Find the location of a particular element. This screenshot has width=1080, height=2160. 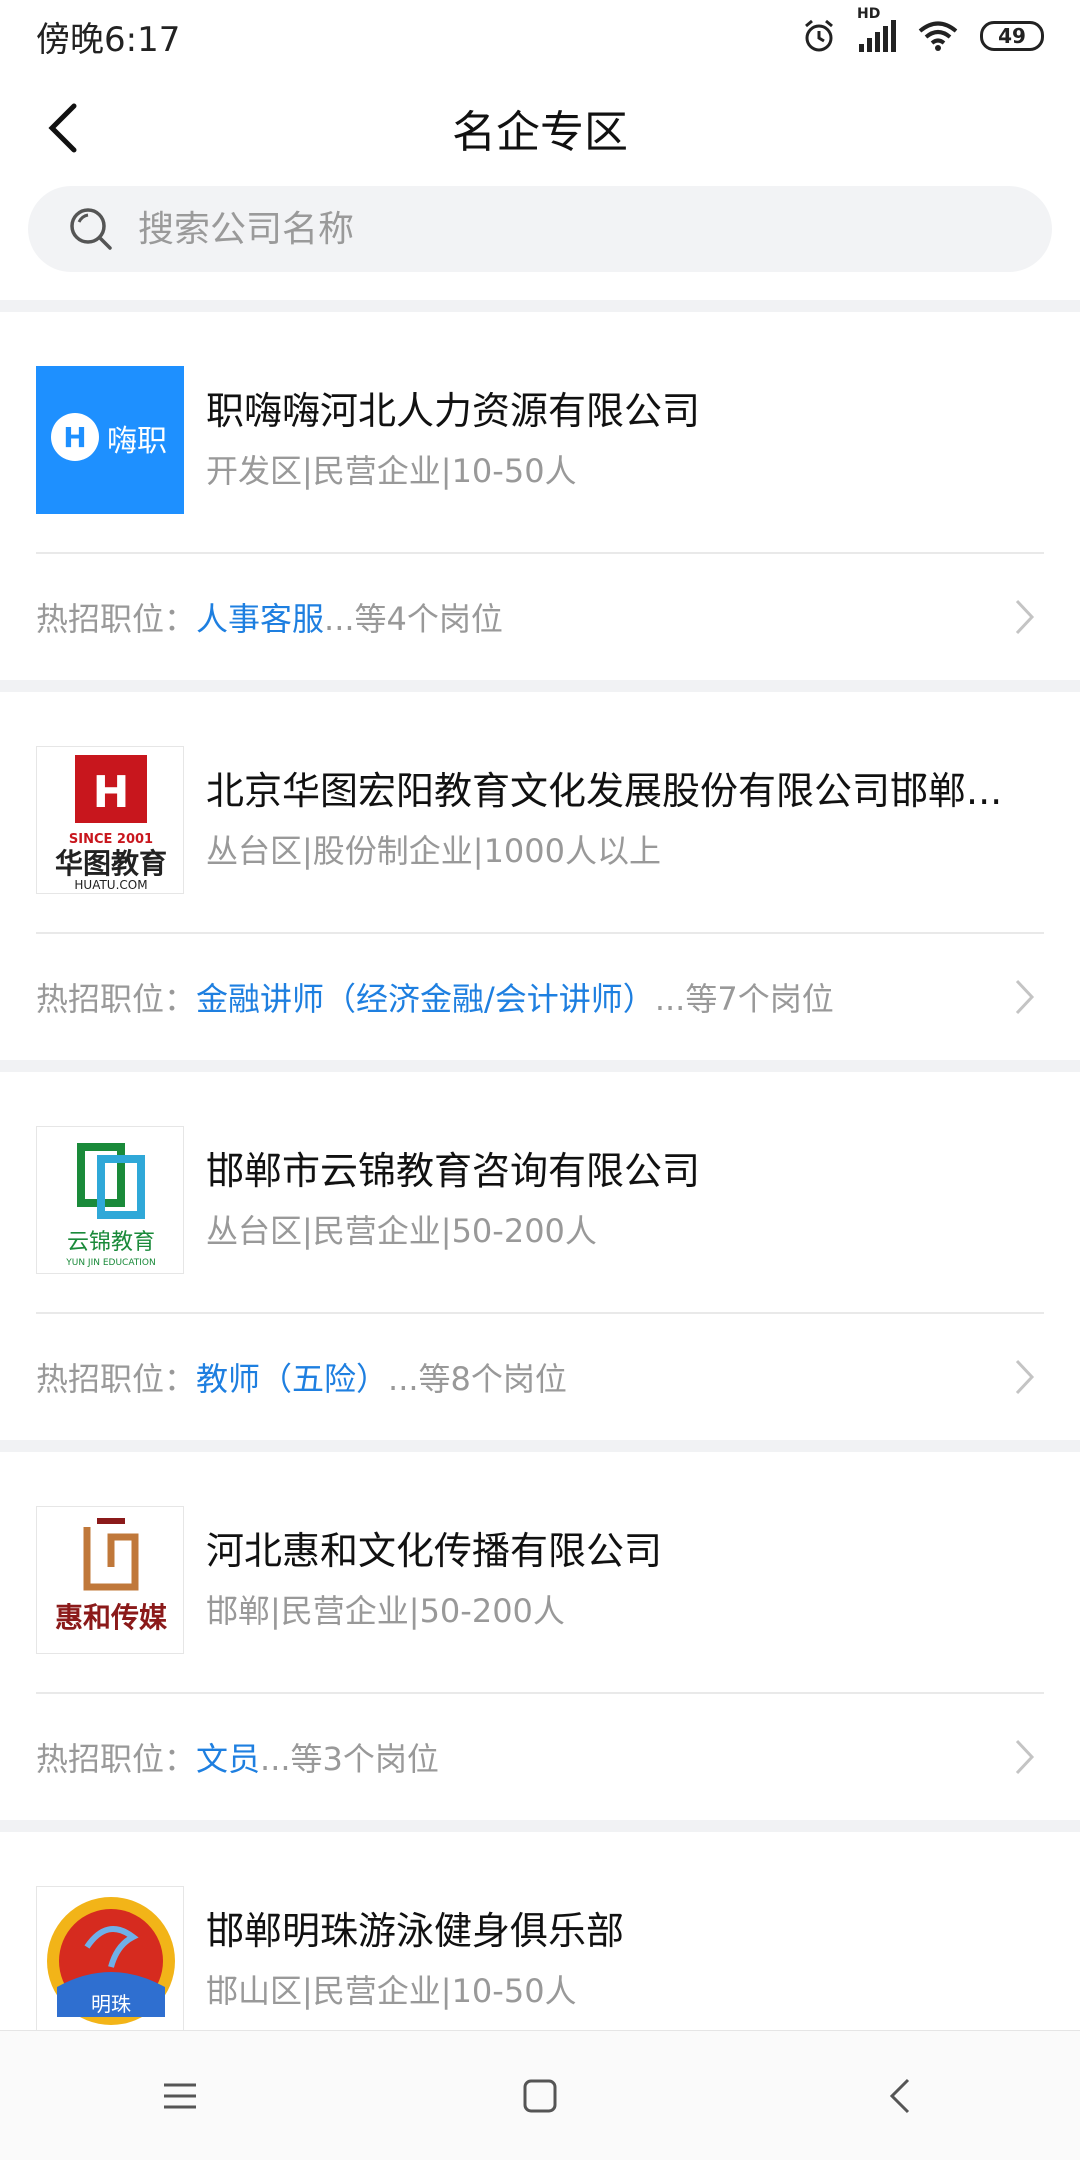

hot-jobs-suffix: ...等8个岗位 is located at coordinates (477, 1379).